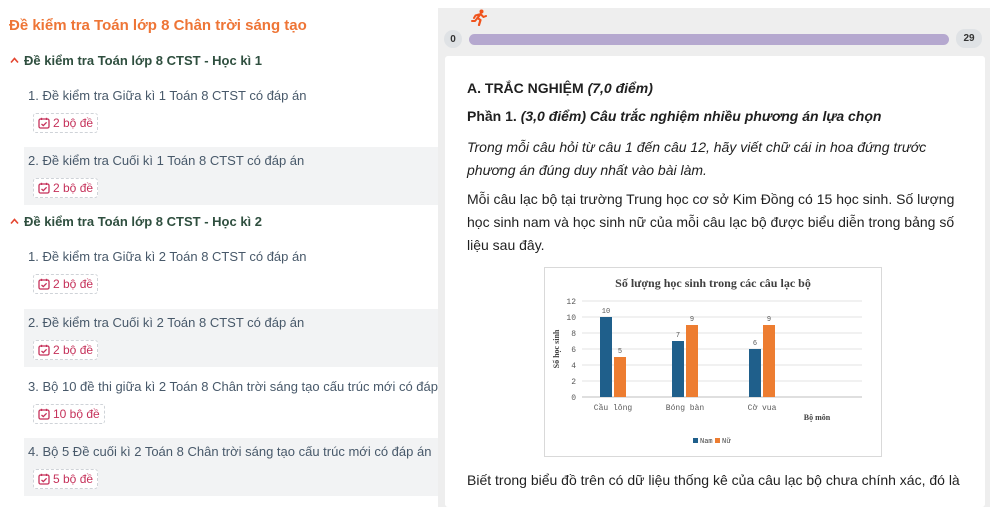 The image size is (997, 507). Describe the element at coordinates (453, 39) in the screenshot. I see `progress-start-count: 0` at that location.